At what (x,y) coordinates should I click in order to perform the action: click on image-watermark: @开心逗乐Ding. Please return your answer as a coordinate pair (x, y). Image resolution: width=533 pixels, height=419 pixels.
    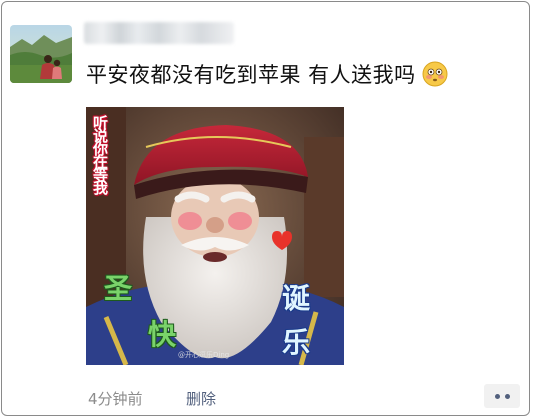
    Looking at the image, I should click on (204, 355).